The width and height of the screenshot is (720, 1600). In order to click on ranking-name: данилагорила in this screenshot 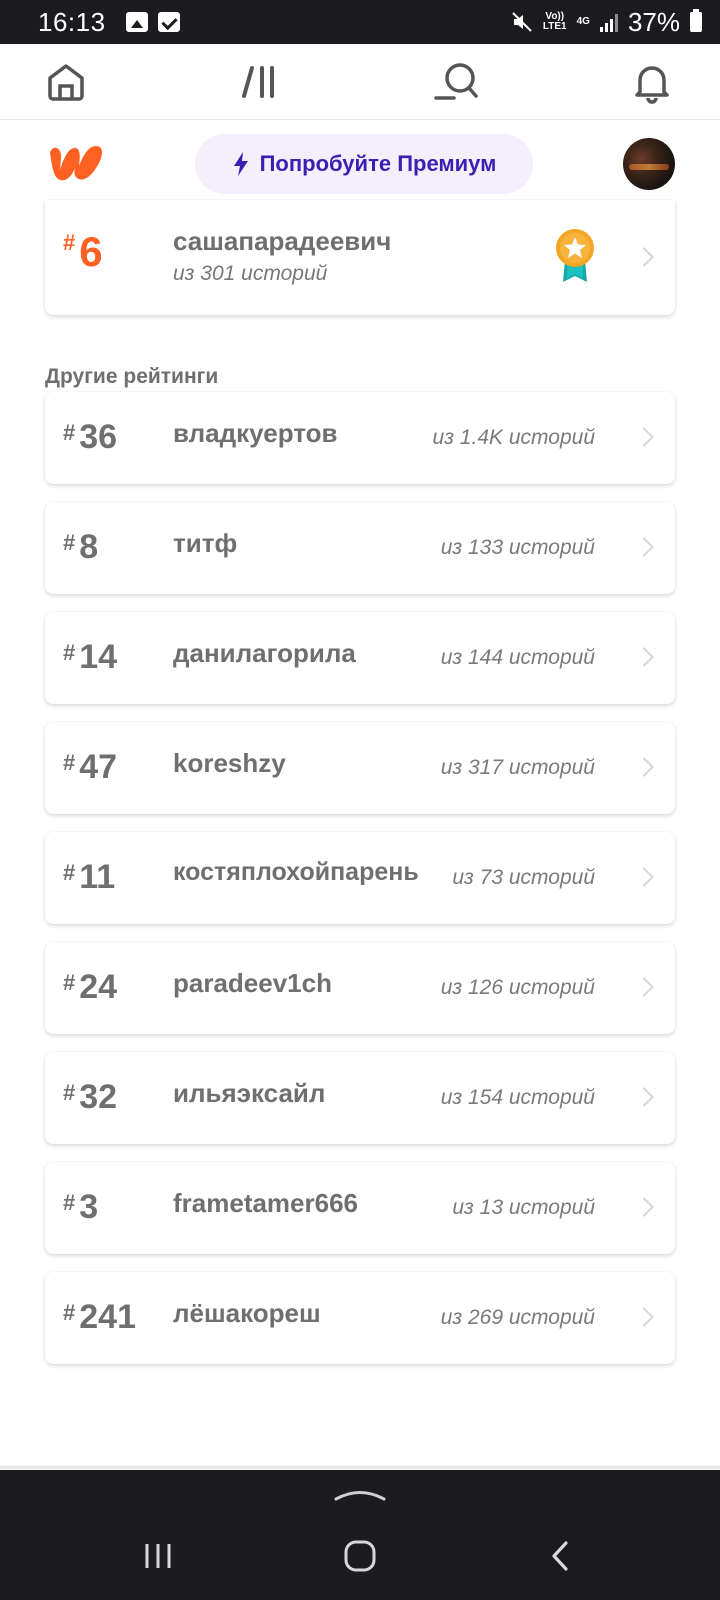, I will do `click(264, 653)`.